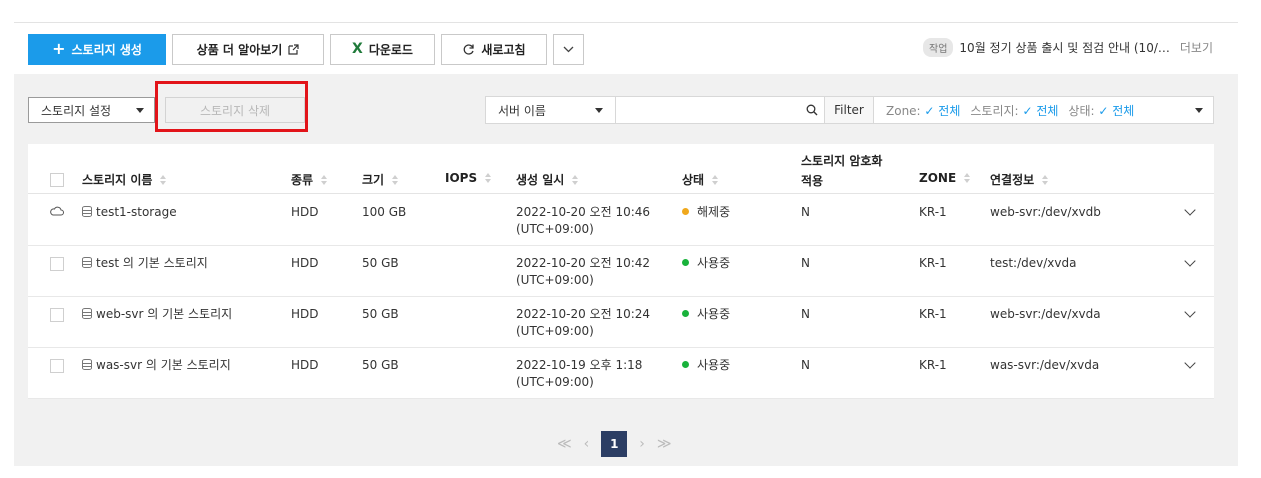 The width and height of the screenshot is (1261, 478). Describe the element at coordinates (706, 212) in the screenshot. I see `storage-status: 해제중` at that location.